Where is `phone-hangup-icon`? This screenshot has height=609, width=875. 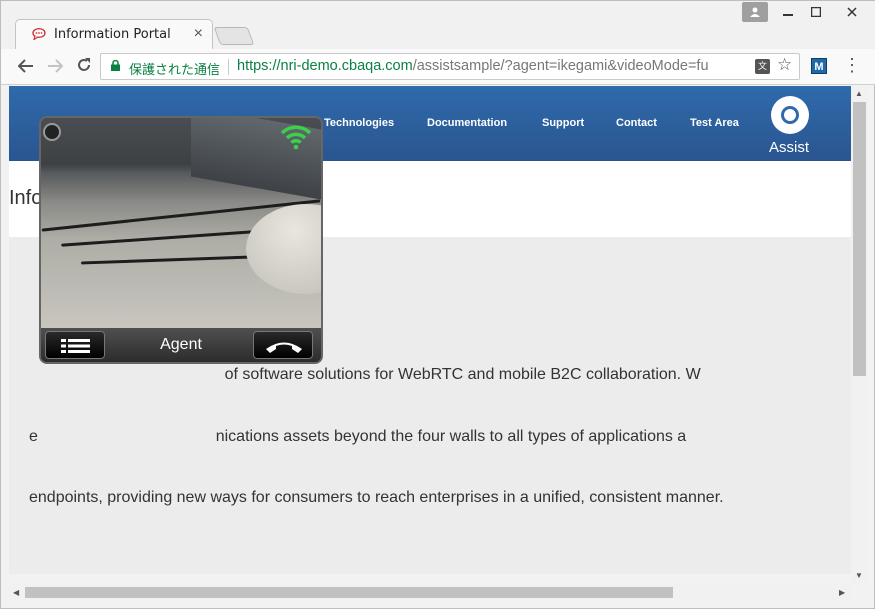 phone-hangup-icon is located at coordinates (284, 347).